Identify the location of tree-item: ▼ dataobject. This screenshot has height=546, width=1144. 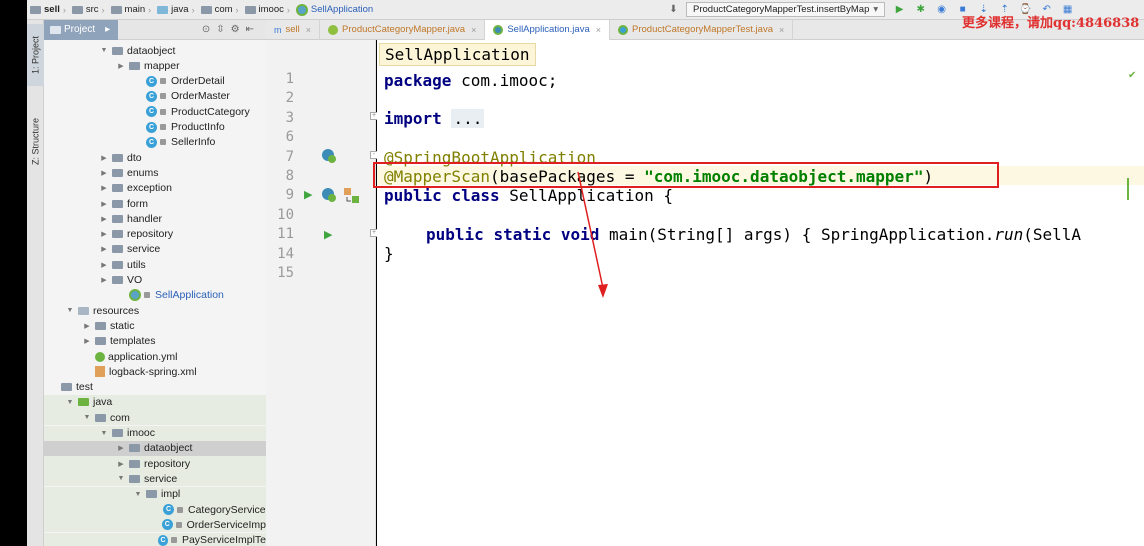
(155, 50).